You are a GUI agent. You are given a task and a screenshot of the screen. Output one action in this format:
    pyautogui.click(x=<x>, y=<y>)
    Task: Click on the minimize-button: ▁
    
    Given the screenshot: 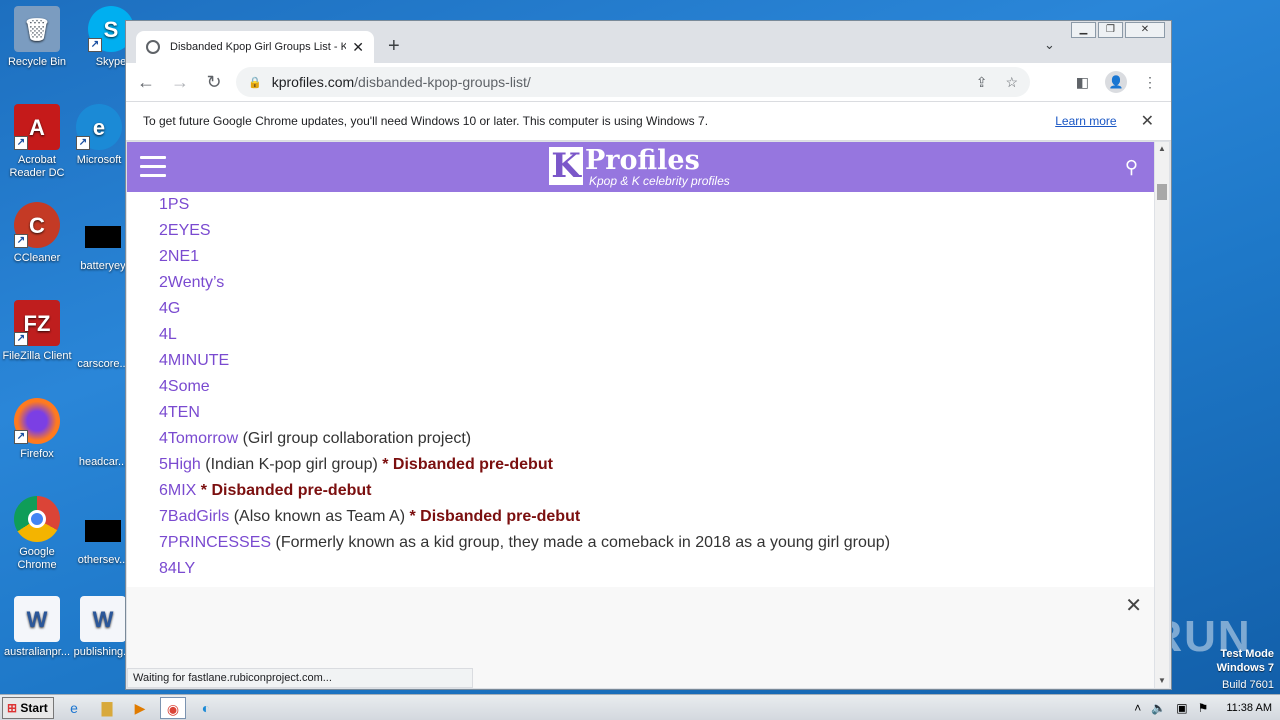 What is the action you would take?
    pyautogui.click(x=1083, y=30)
    